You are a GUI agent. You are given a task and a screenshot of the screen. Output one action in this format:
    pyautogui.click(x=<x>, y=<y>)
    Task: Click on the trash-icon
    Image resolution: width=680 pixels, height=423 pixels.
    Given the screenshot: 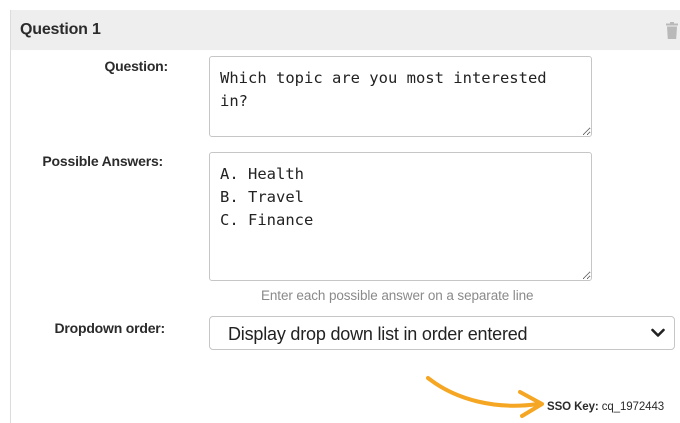 What is the action you would take?
    pyautogui.click(x=672, y=30)
    